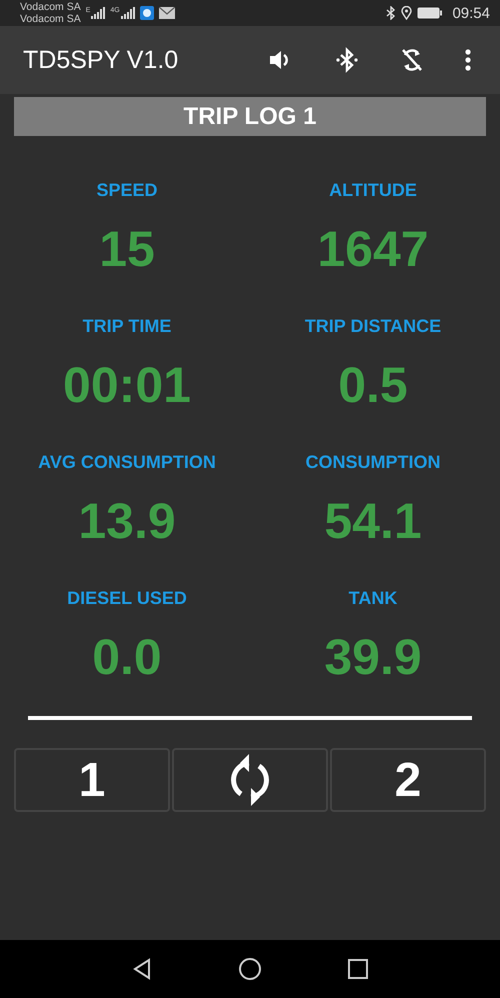 This screenshot has height=998, width=500. What do you see at coordinates (142, 969) in the screenshot?
I see `back-icon` at bounding box center [142, 969].